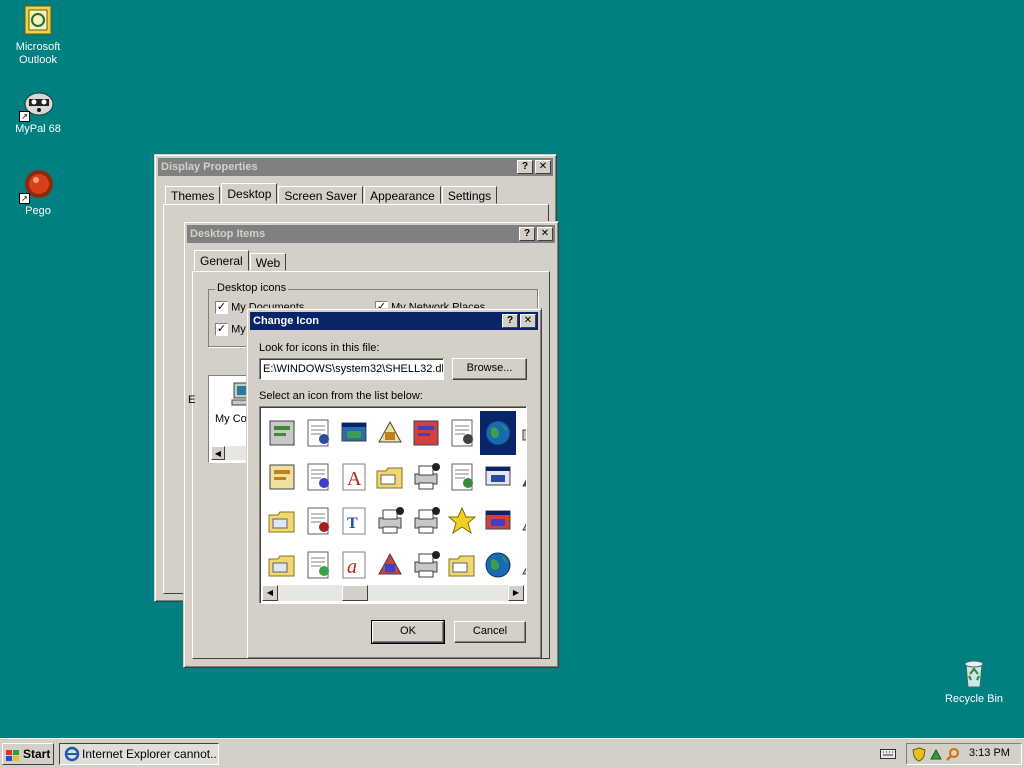  I want to click on keyboard-icon, so click(888, 755).